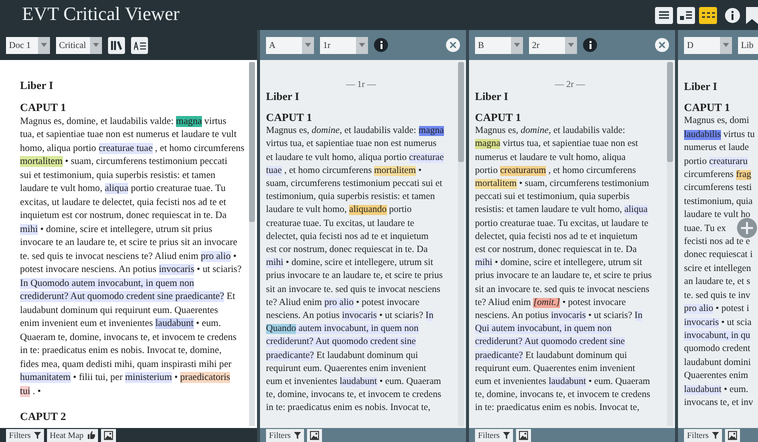  I want to click on text-line: excitas, ut laudare te delectet, quia fecisti nos ad te et, so click(123, 202).